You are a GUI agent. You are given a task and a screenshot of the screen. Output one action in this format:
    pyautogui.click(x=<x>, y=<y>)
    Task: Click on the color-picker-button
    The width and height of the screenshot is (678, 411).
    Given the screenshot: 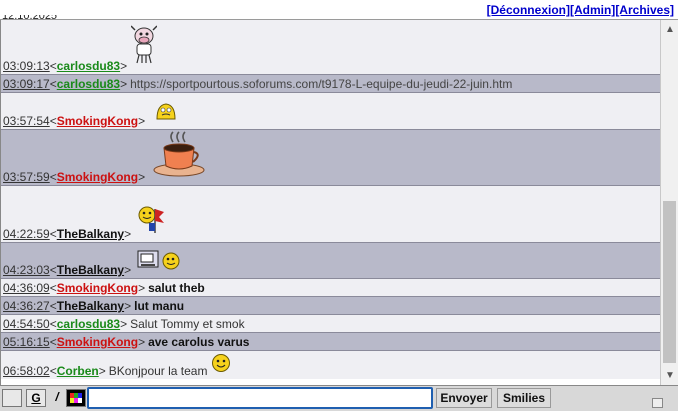 What is the action you would take?
    pyautogui.click(x=76, y=398)
    